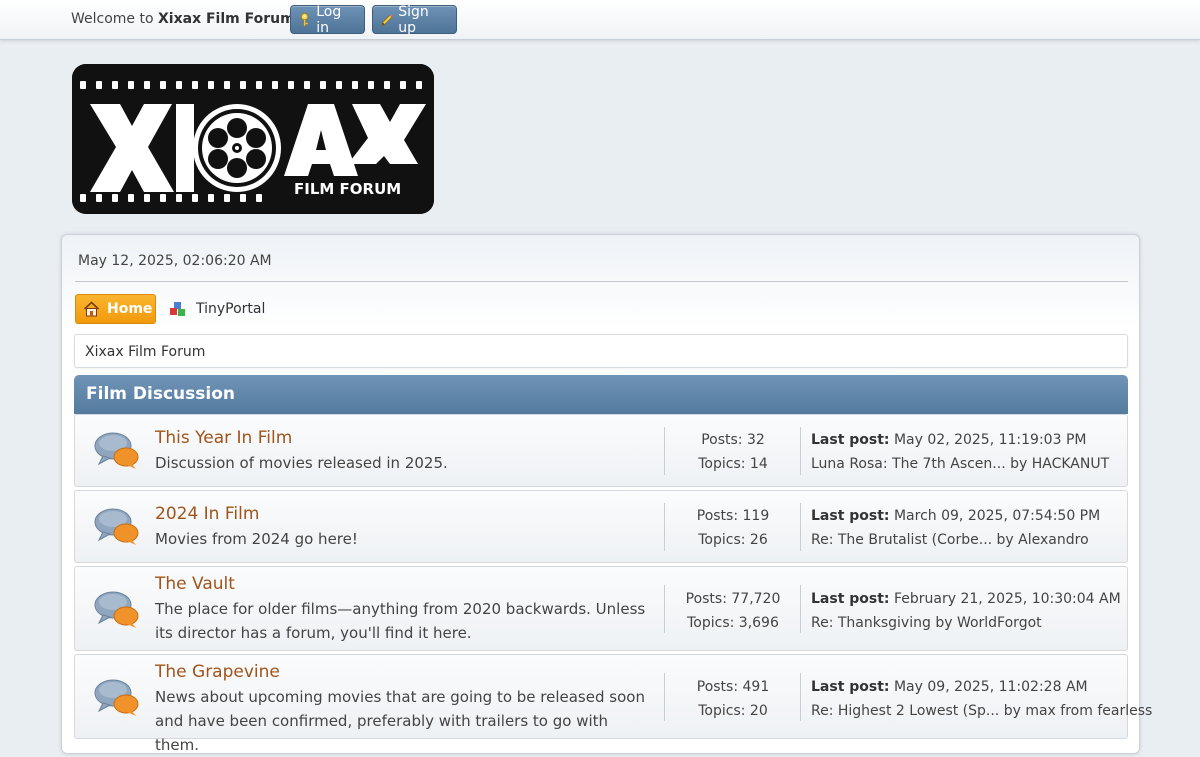  Describe the element at coordinates (733, 687) in the screenshot. I see `board-posts: Posts: 491` at that location.